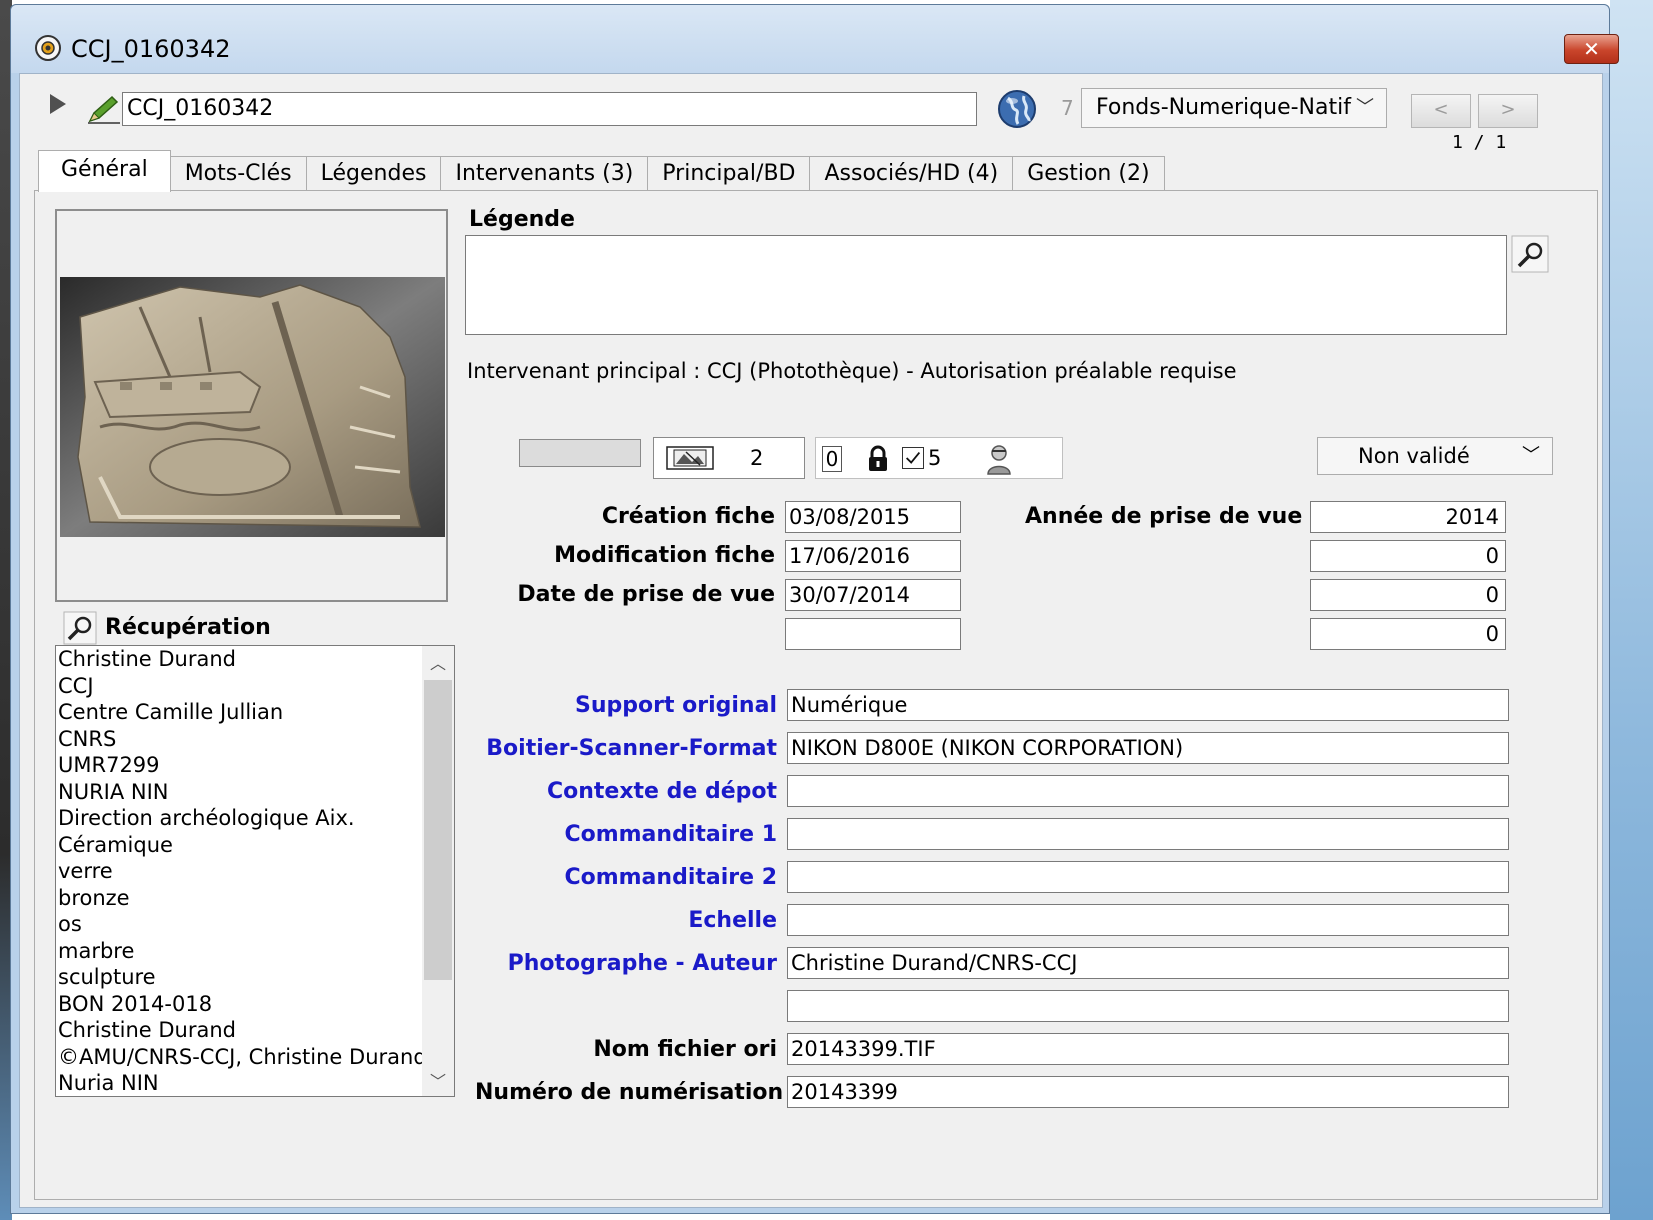 This screenshot has height=1220, width=1653. Describe the element at coordinates (1408, 517) in the screenshot. I see `annee-prise-de-vue-field: 2014` at that location.